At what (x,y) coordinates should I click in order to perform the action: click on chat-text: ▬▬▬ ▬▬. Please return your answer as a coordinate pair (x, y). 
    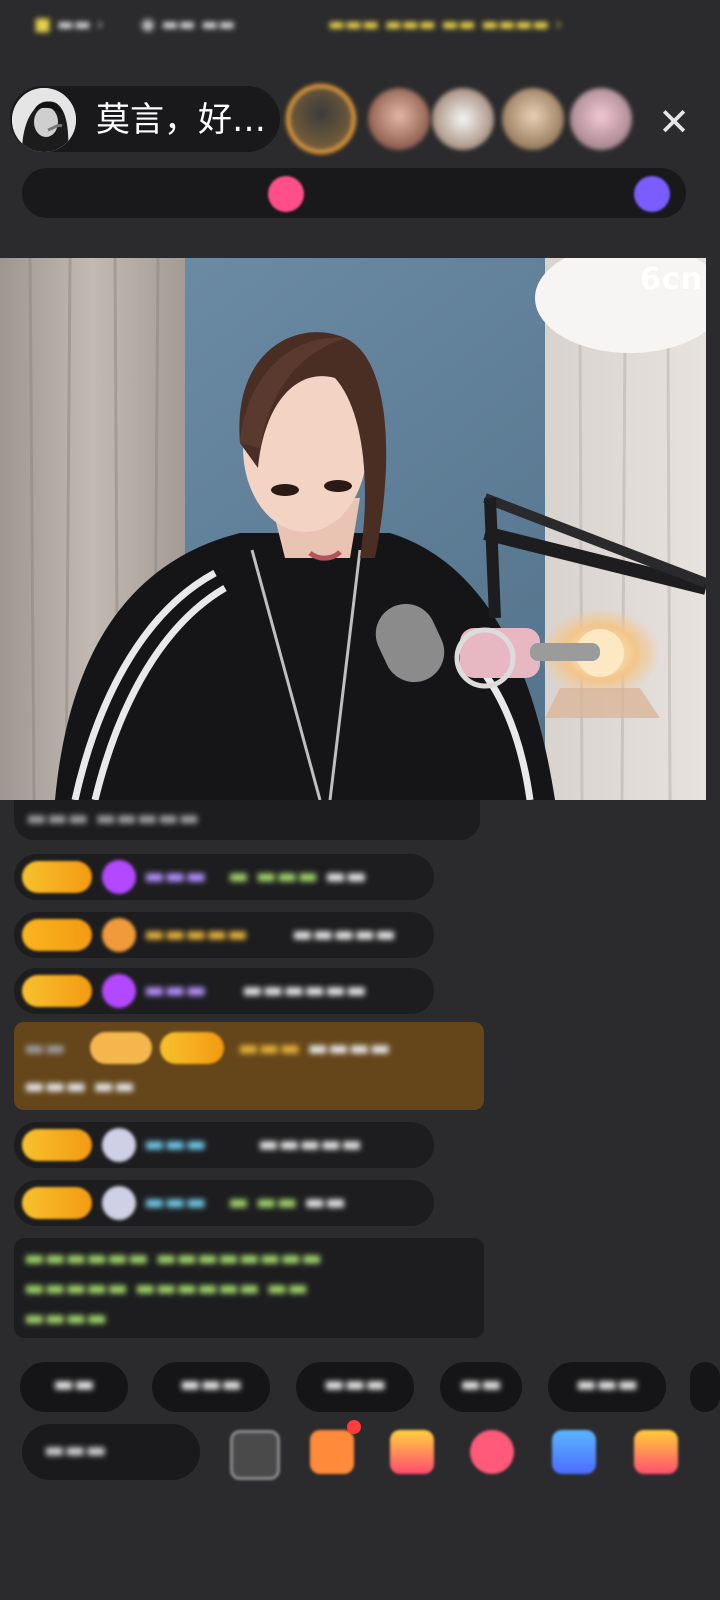
    Looking at the image, I should click on (79, 1086).